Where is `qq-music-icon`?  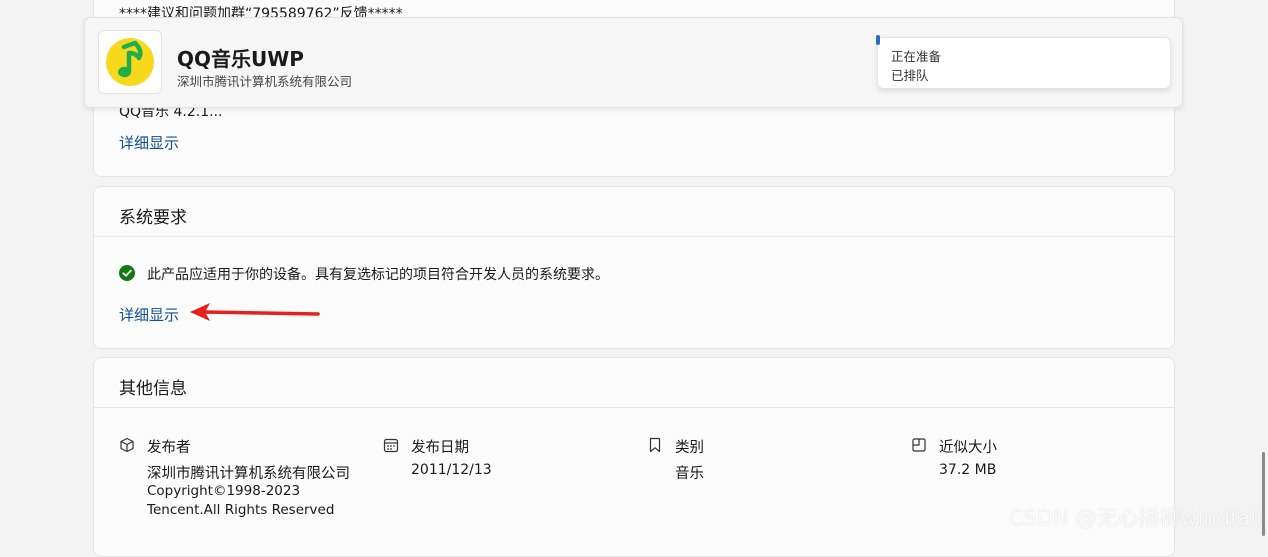
qq-music-icon is located at coordinates (130, 62).